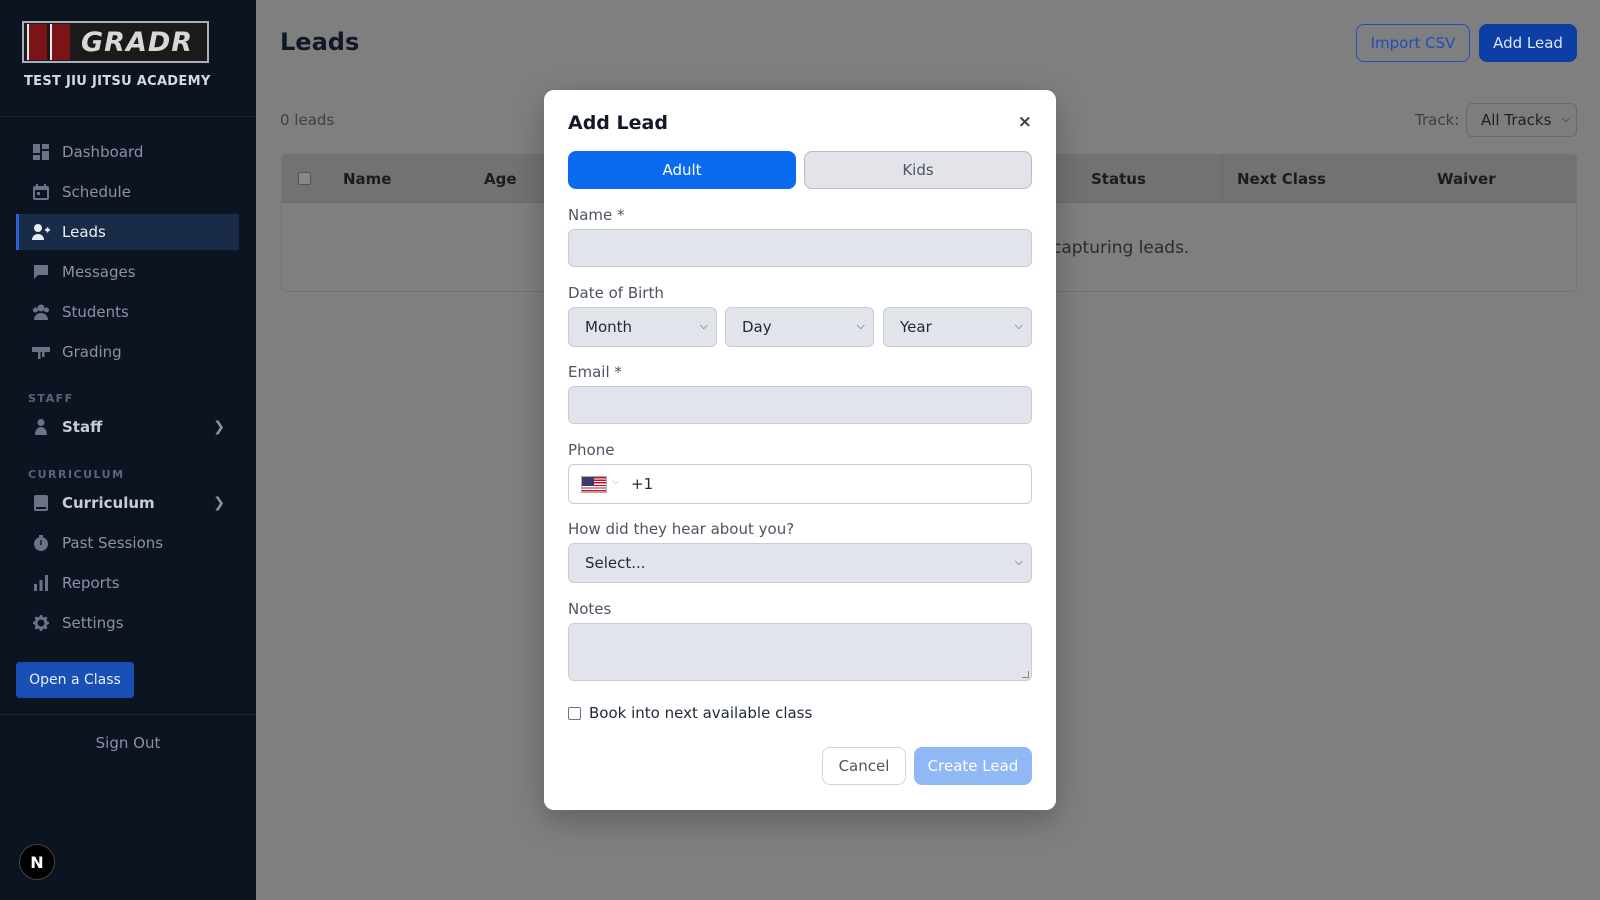  Describe the element at coordinates (95, 312) in the screenshot. I see `sidebar-item-label: Students` at that location.